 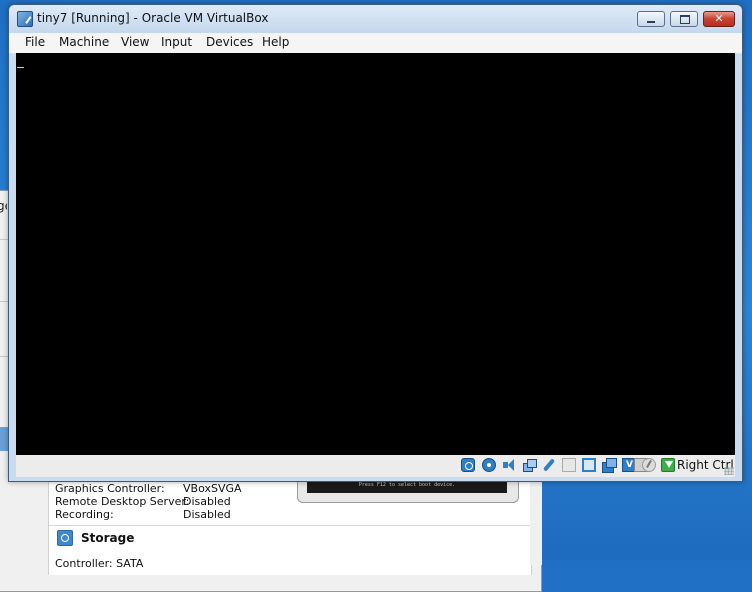 I want to click on hard-disk-icon, so click(x=468, y=465).